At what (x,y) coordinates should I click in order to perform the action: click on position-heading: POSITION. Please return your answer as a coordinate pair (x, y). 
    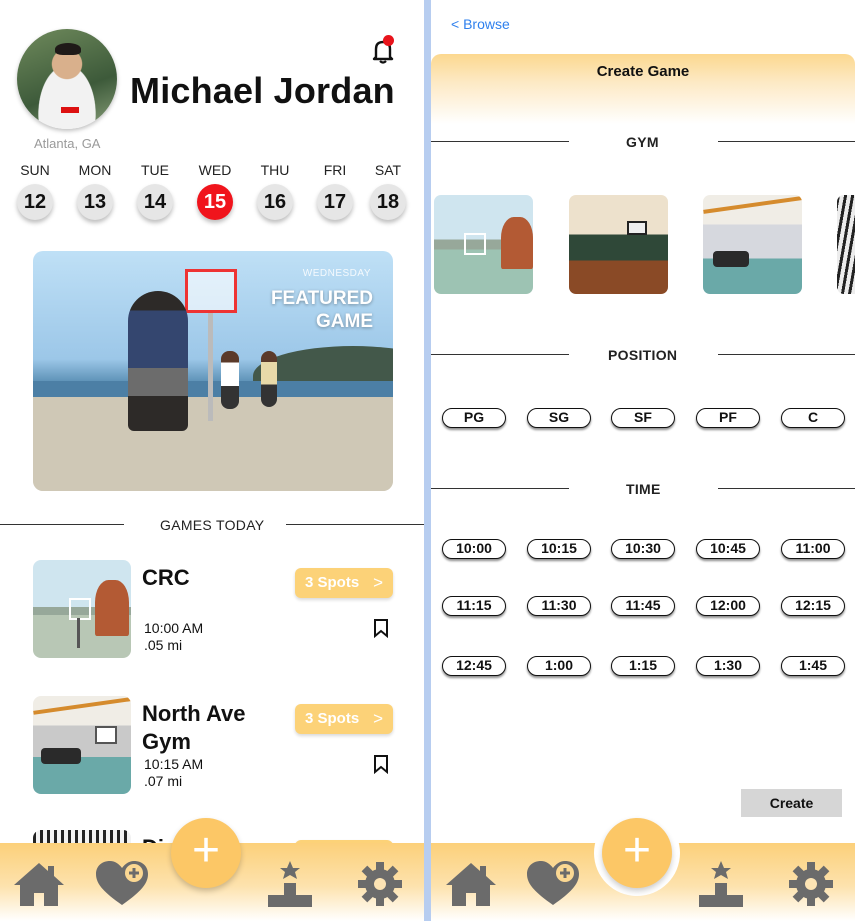
    Looking at the image, I should click on (643, 355).